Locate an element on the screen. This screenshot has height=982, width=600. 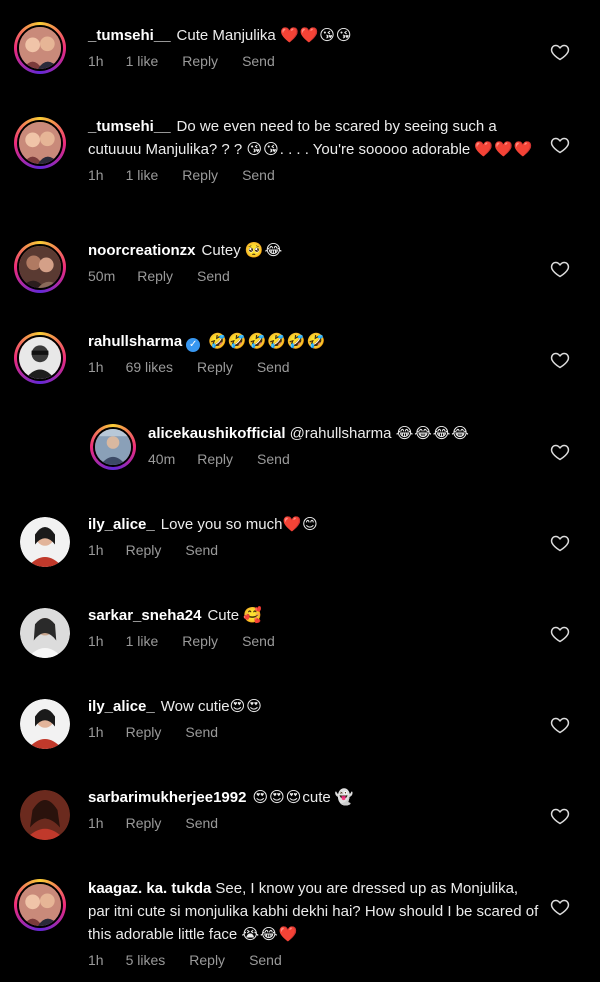
comment-emoji: ❤️😊 is located at coordinates (300, 524).